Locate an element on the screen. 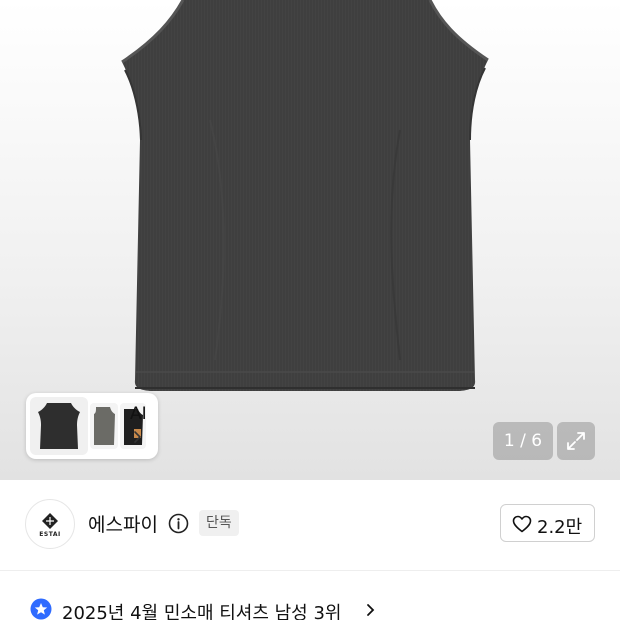 This screenshot has width=620, height=620. expand-button is located at coordinates (576, 441).